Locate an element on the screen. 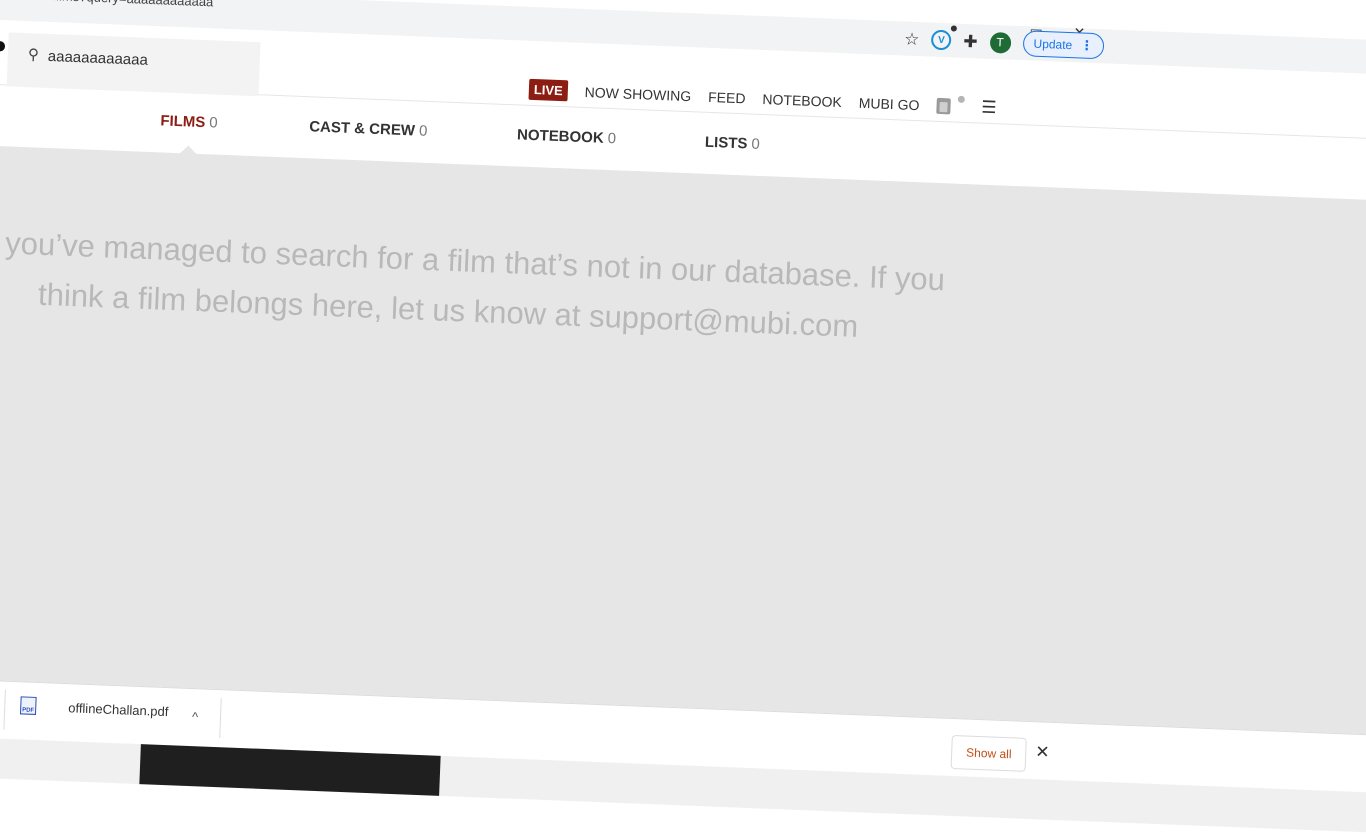 This screenshot has width=1366, height=834. search-query-value: aaaaaaaaaaaa is located at coordinates (97, 58).